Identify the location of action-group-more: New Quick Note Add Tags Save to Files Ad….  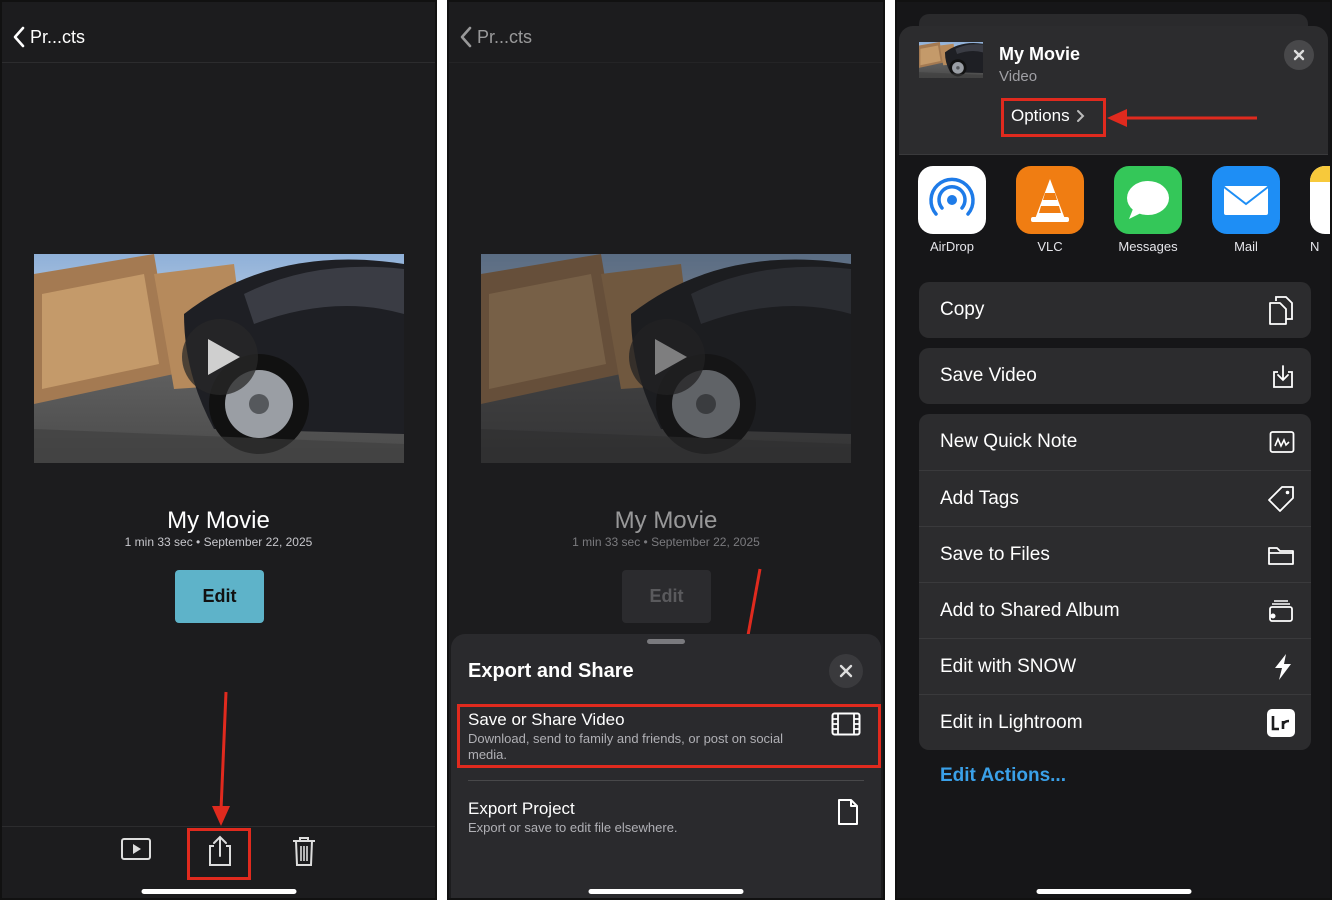
(1115, 582).